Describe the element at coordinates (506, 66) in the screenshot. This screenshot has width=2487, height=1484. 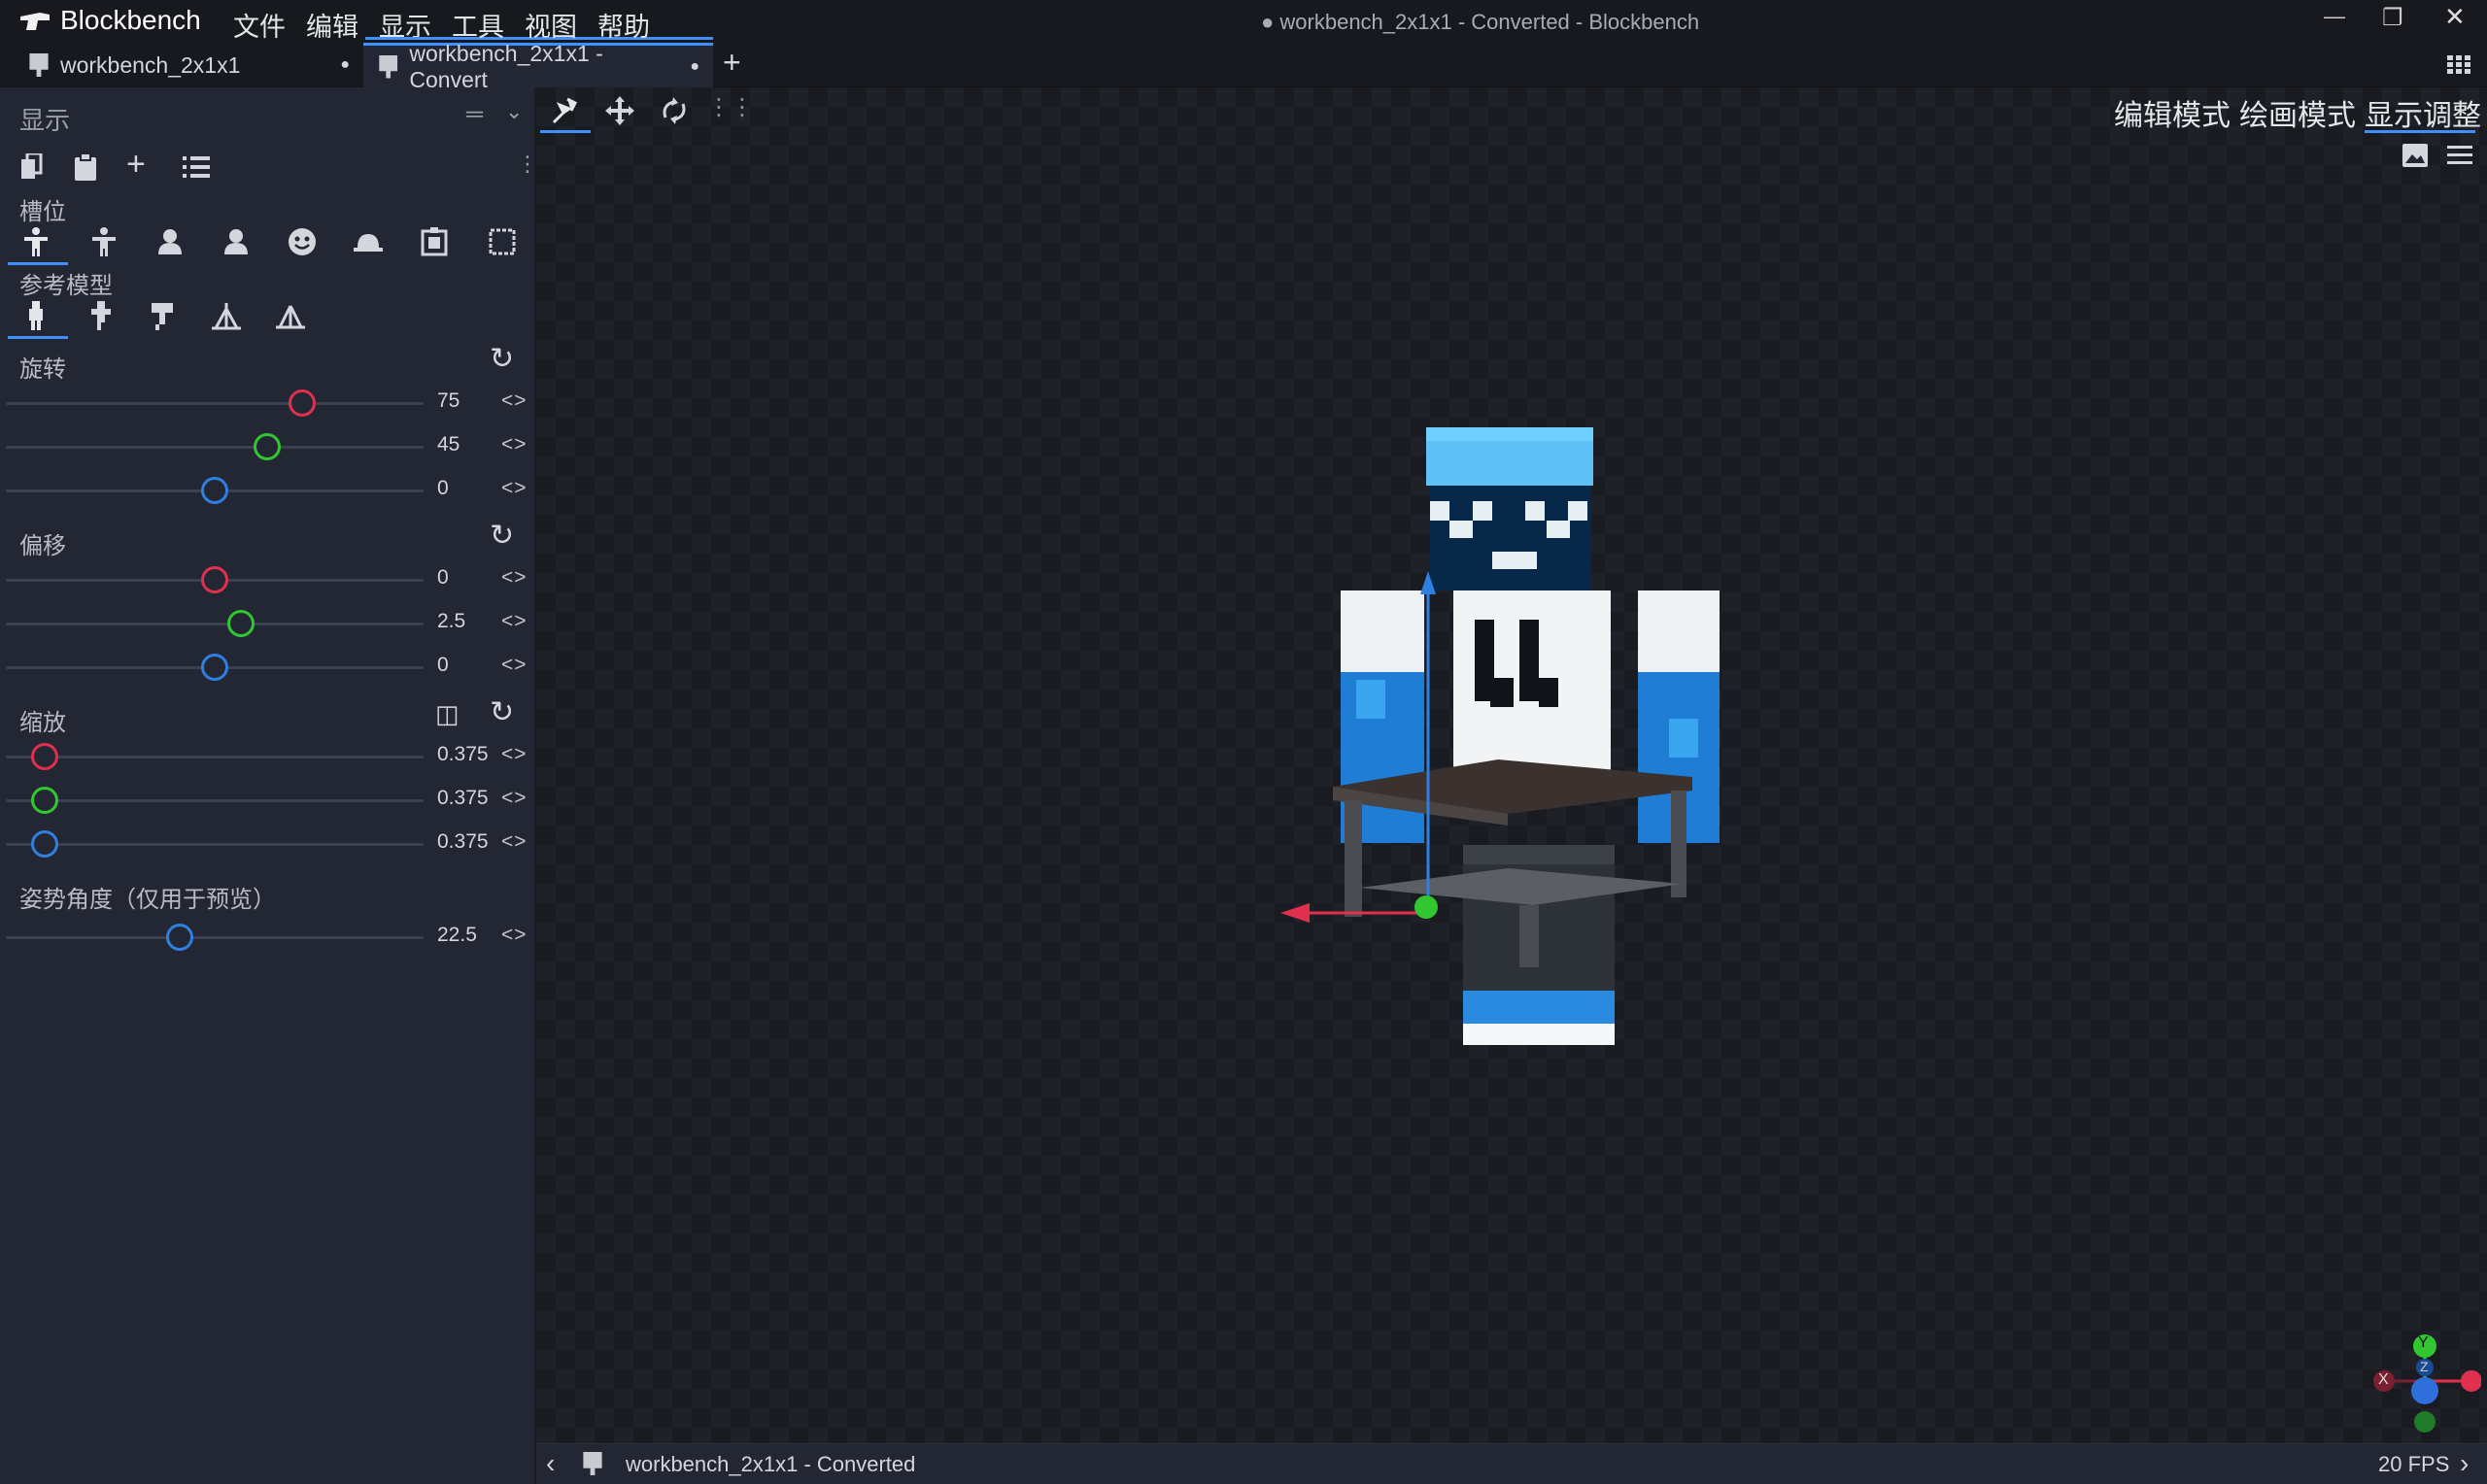
I see `tab-label: workbench_2x1x1 - Convert` at that location.